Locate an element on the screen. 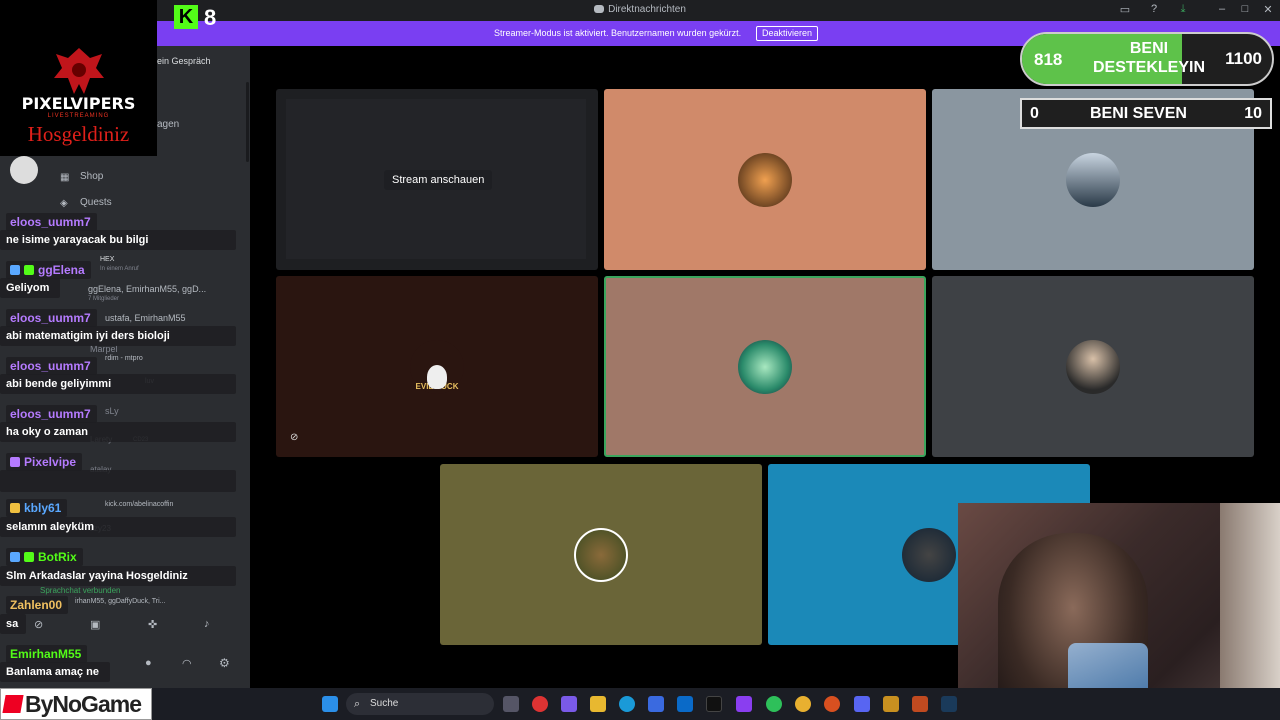 The image size is (1280, 720). sidebar-item-quests: Quests is located at coordinates (96, 202).